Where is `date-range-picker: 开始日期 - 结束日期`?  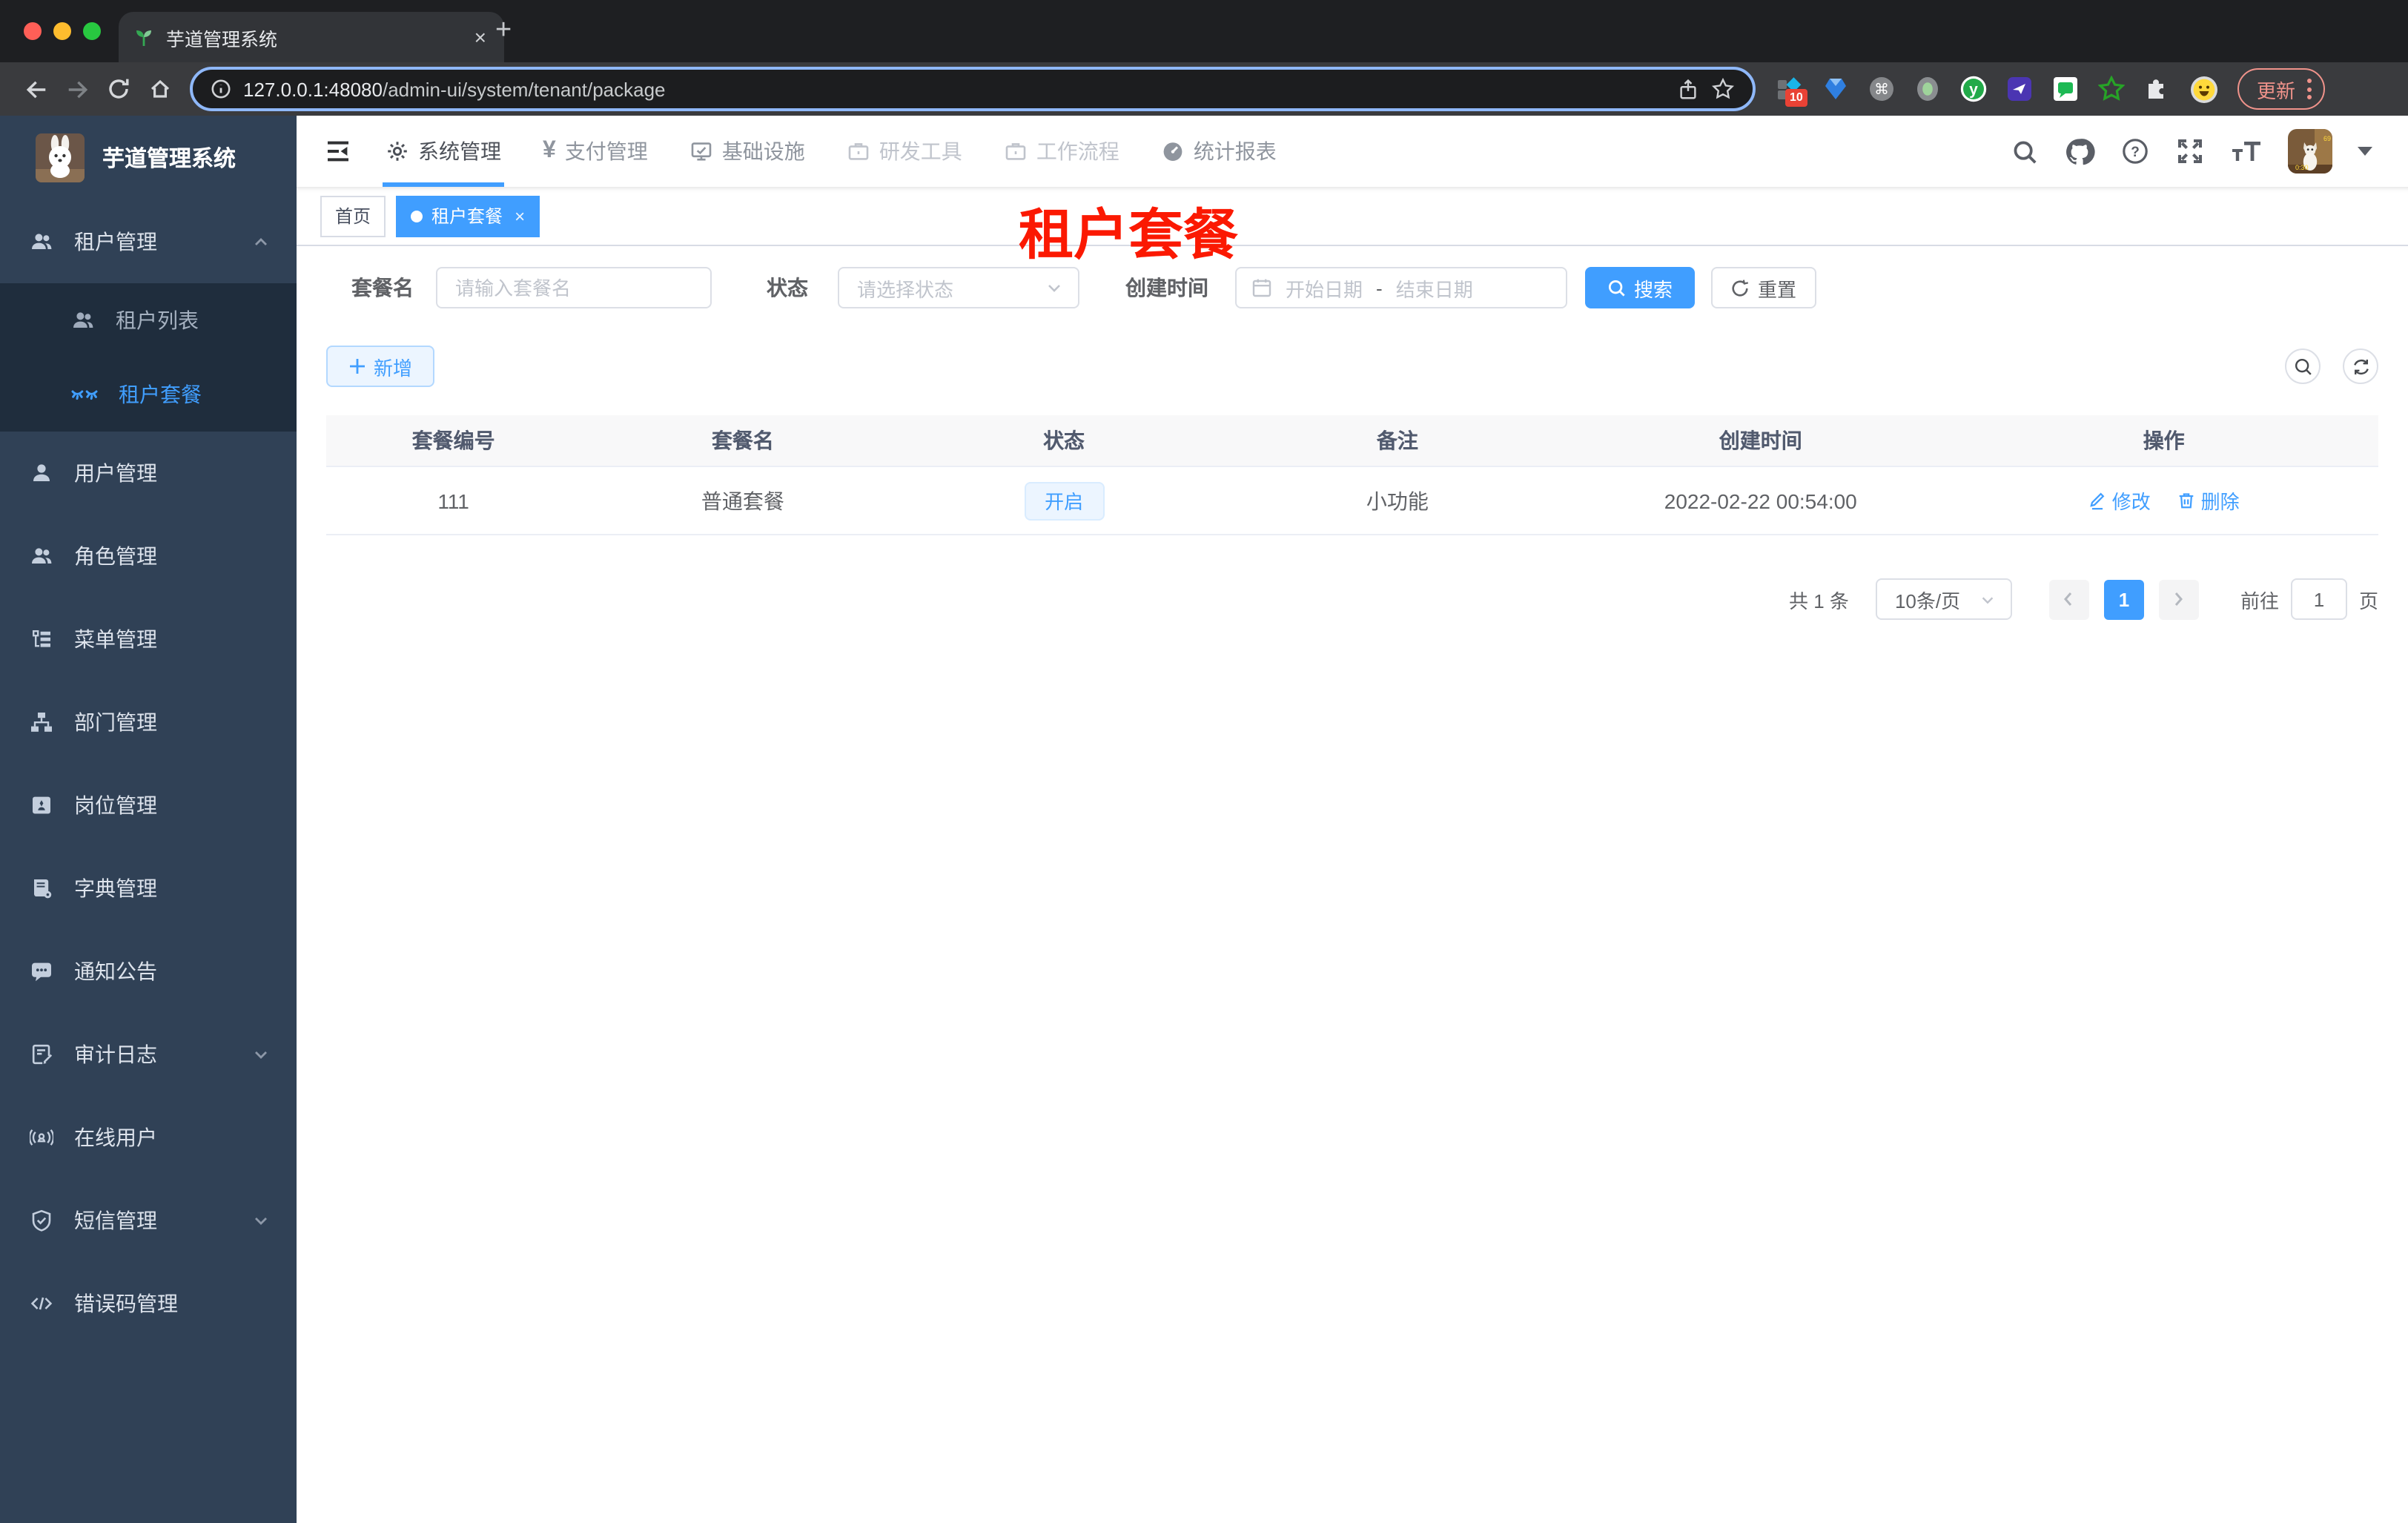
date-range-picker: 开始日期 - 结束日期 is located at coordinates (1401, 288).